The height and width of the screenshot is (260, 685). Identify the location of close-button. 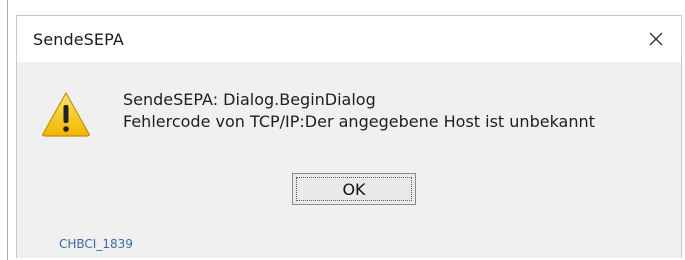
(656, 39).